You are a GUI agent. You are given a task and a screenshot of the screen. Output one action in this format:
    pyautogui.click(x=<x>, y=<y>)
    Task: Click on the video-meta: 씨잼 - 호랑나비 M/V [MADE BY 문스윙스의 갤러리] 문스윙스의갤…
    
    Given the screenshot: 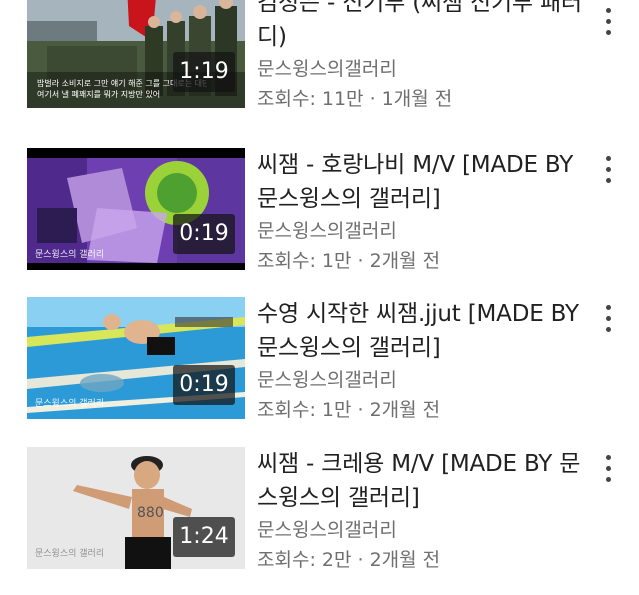 What is the action you would take?
    pyautogui.click(x=424, y=212)
    